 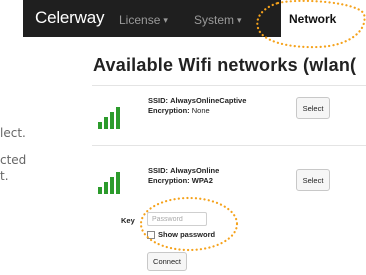 I want to click on key-label: Key, so click(x=128, y=220).